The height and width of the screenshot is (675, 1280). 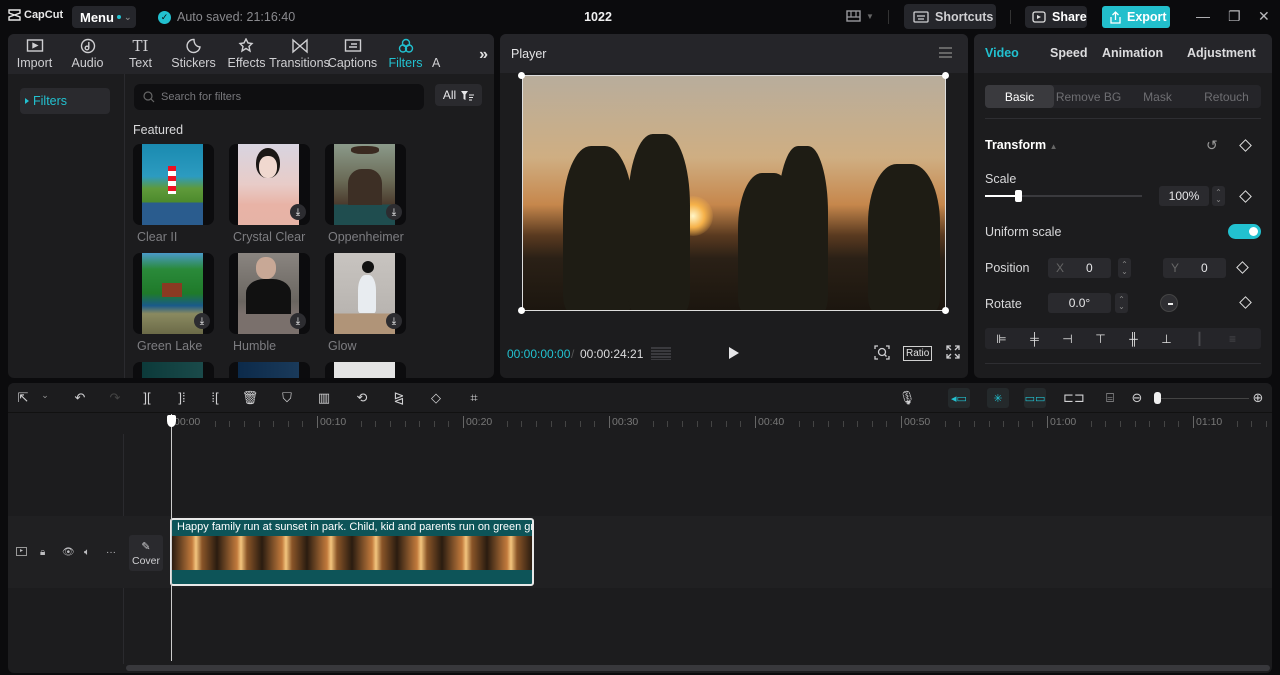 I want to click on close-button: ✕, so click(x=1264, y=16).